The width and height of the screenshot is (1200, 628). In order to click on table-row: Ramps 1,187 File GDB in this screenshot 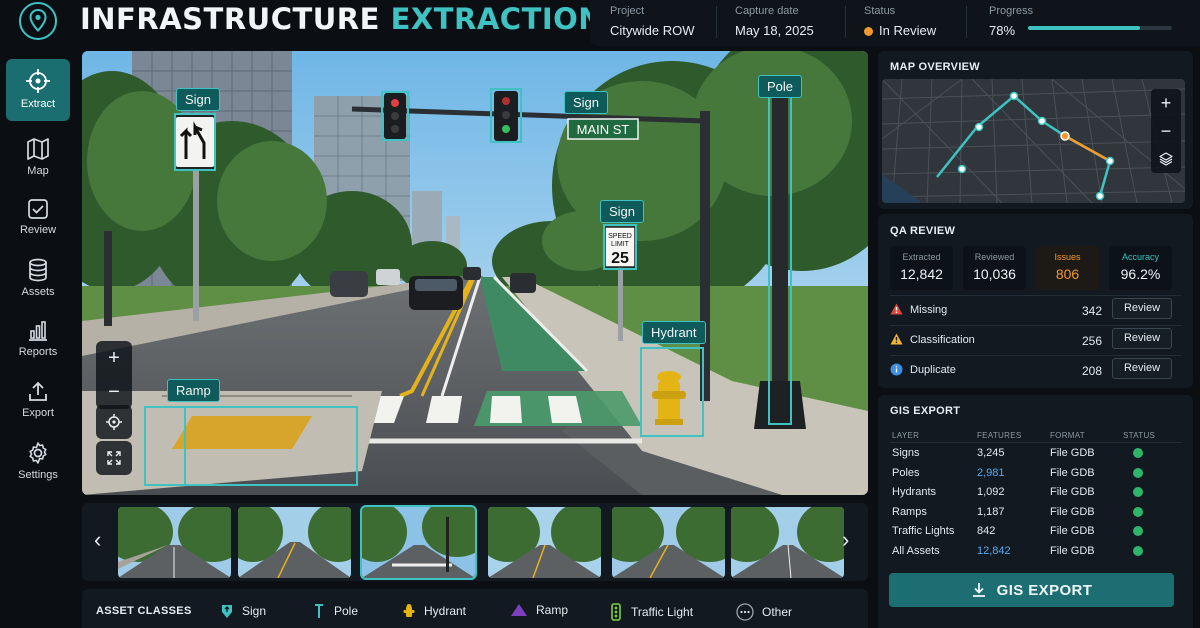, I will do `click(1035, 513)`.